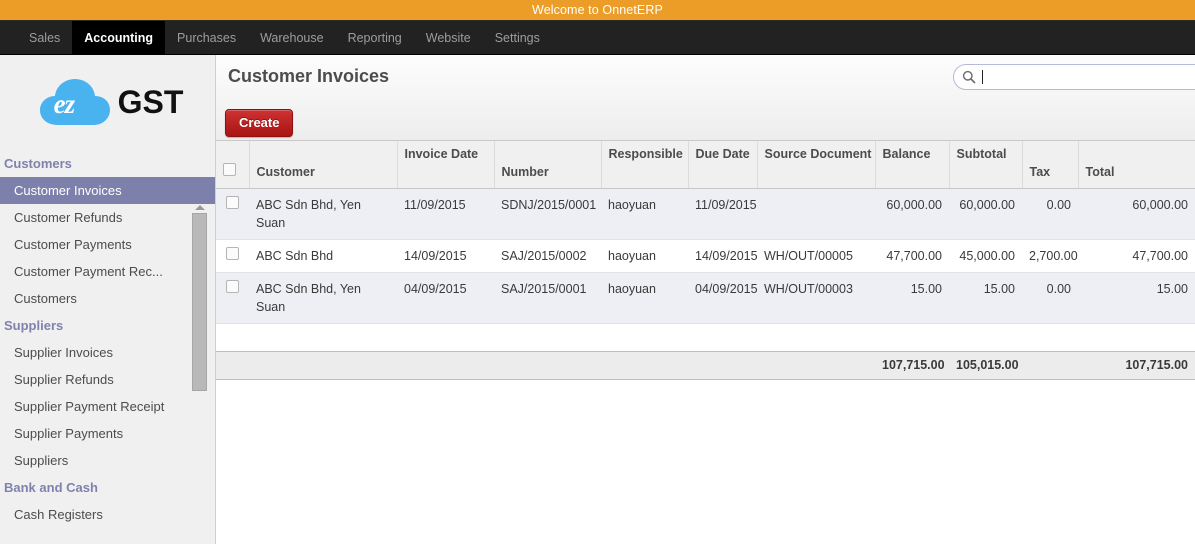 The width and height of the screenshot is (1195, 544). What do you see at coordinates (229, 169) in the screenshot?
I see `select-all-checkbox` at bounding box center [229, 169].